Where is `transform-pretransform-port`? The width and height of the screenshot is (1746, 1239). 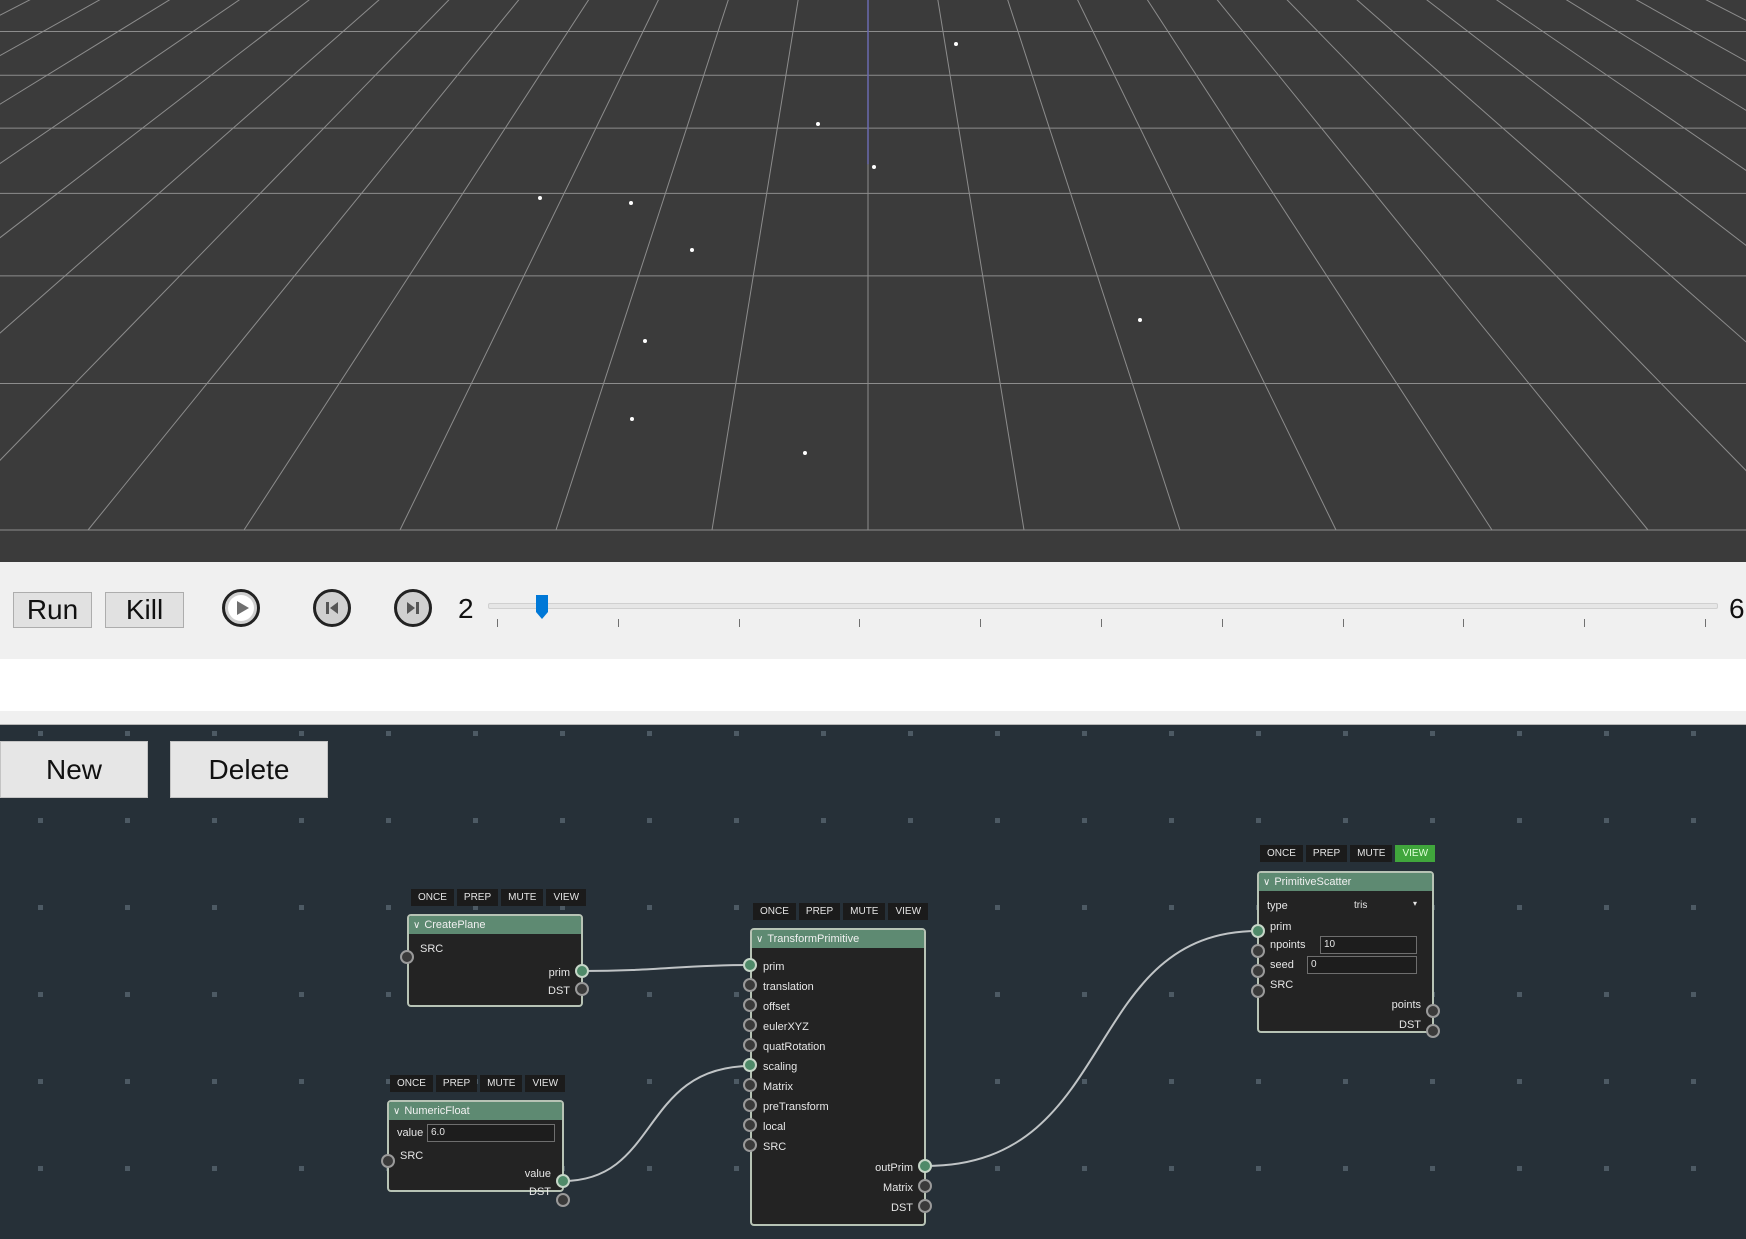
transform-pretransform-port is located at coordinates (750, 1105).